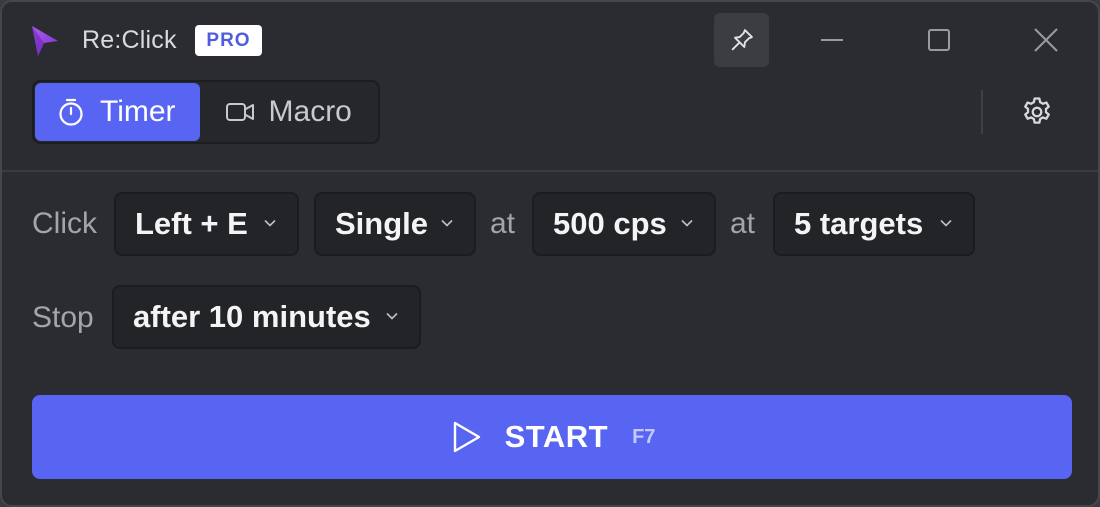  Describe the element at coordinates (382, 223) in the screenshot. I see `click-type-value: Single` at that location.